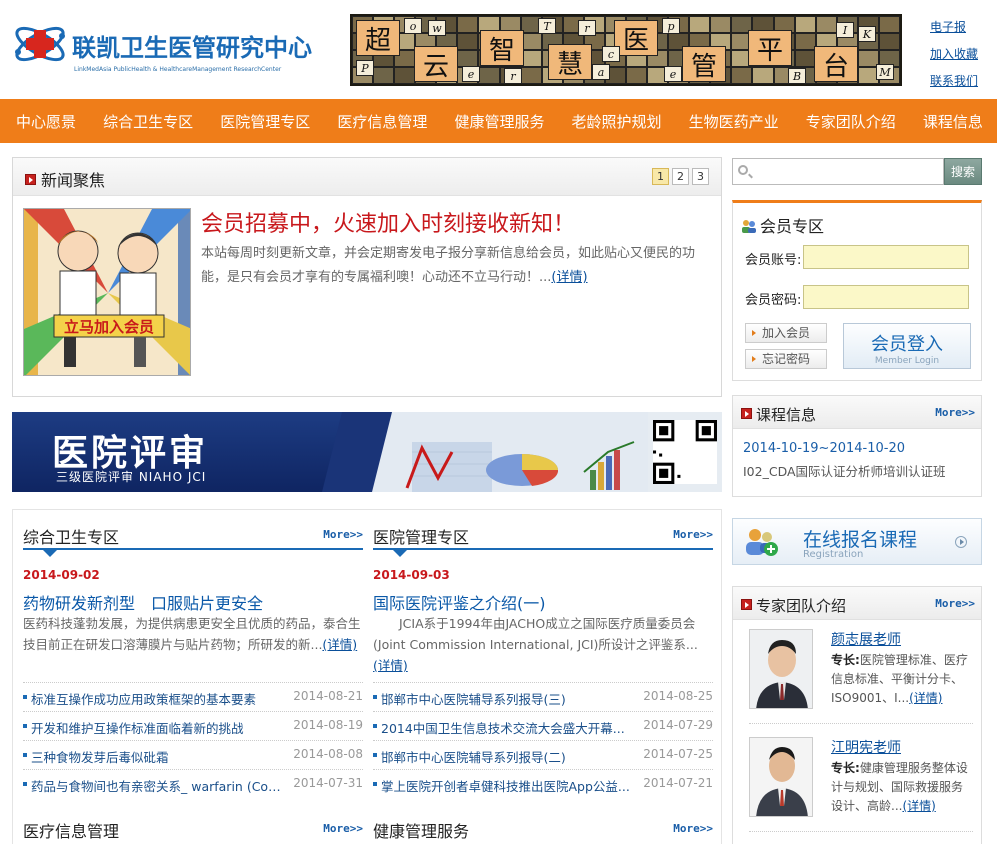  Describe the element at coordinates (782, 225) in the screenshot. I see `member-panel-title: 会员专区` at that location.